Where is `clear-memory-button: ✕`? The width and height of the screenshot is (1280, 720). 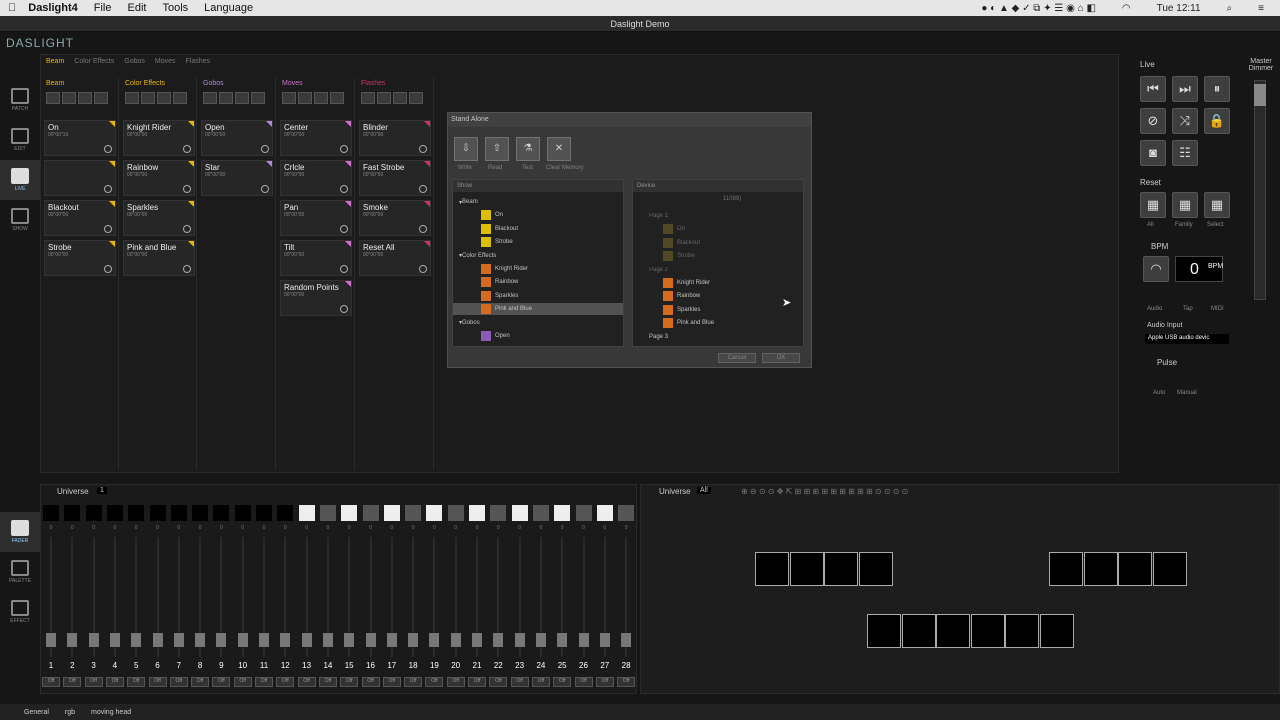
clear-memory-button: ✕ is located at coordinates (559, 149).